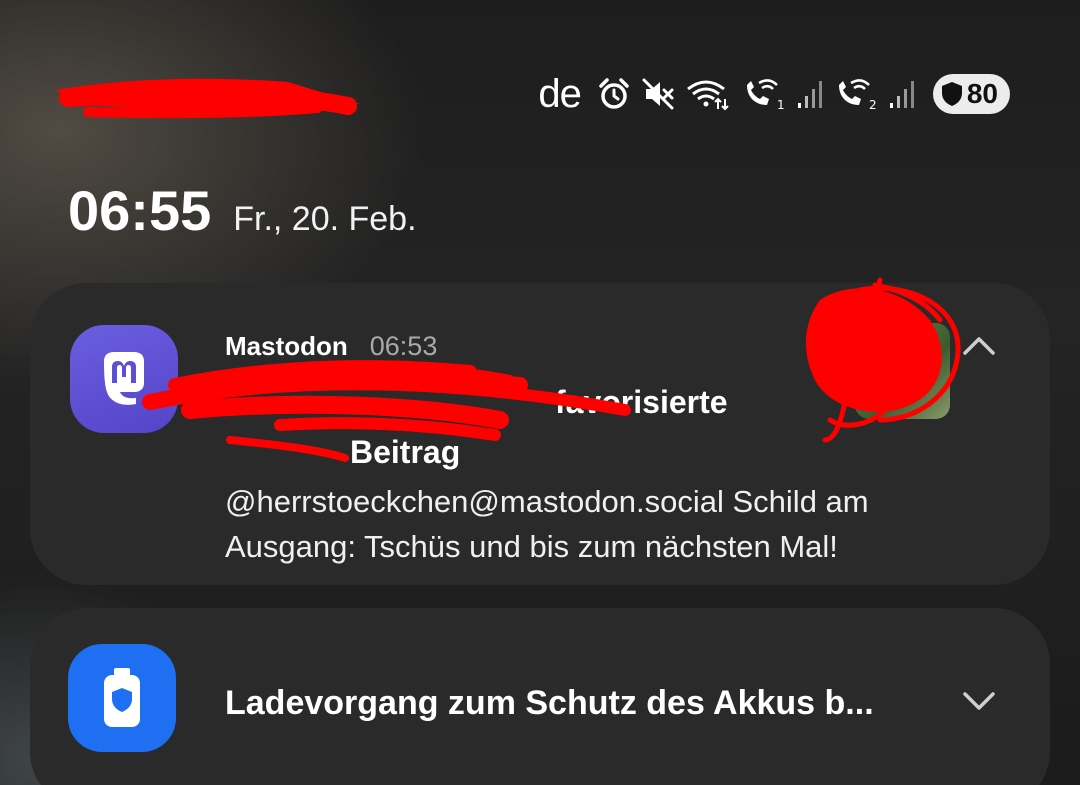  What do you see at coordinates (979, 348) in the screenshot?
I see `chevron-up-icon` at bounding box center [979, 348].